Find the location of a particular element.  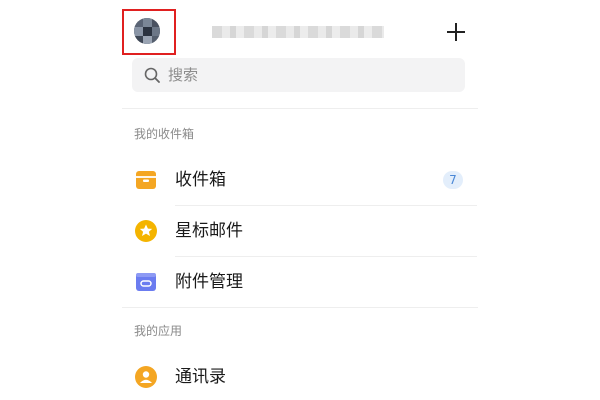

unread-count-badge: 7 is located at coordinates (453, 180).